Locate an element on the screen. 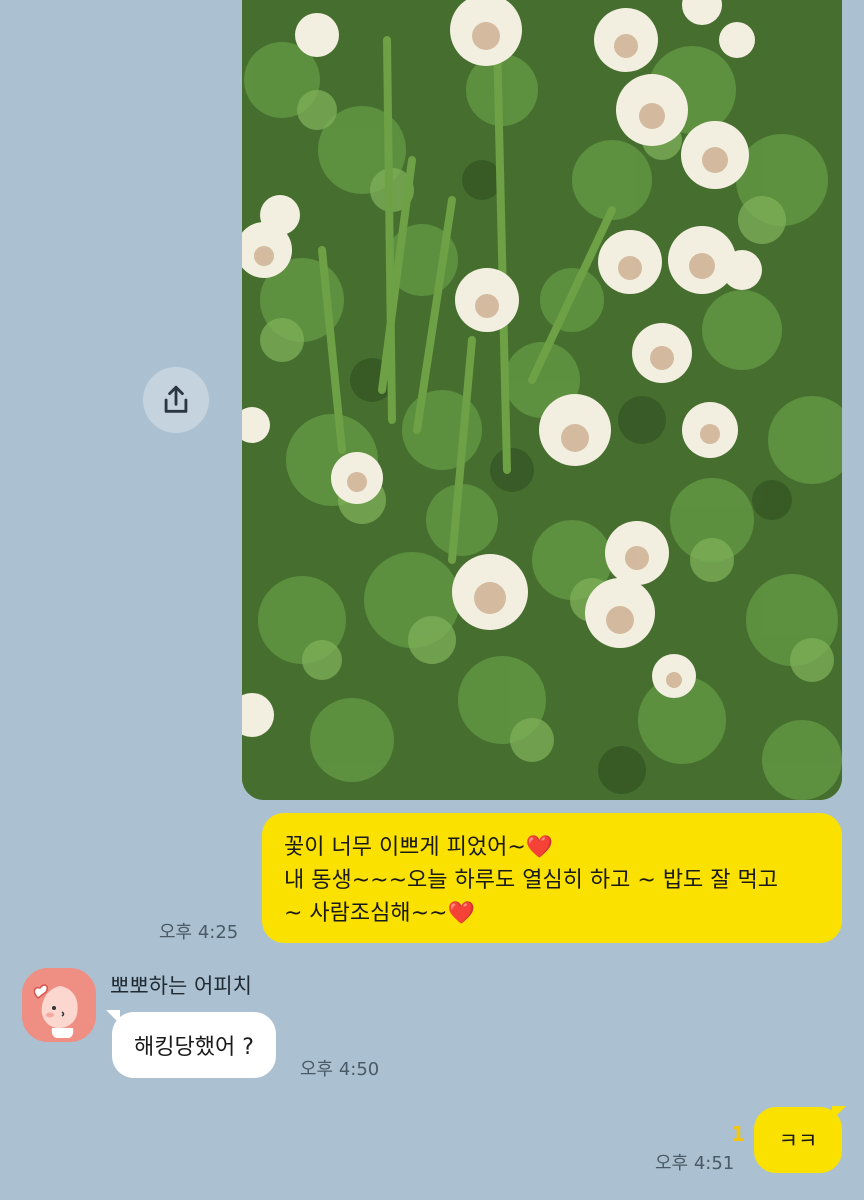  message-line-2: 내 동생~~~오늘 하루도 열심히 하고 ~ 밥도 잘 먹고 is located at coordinates (531, 880).